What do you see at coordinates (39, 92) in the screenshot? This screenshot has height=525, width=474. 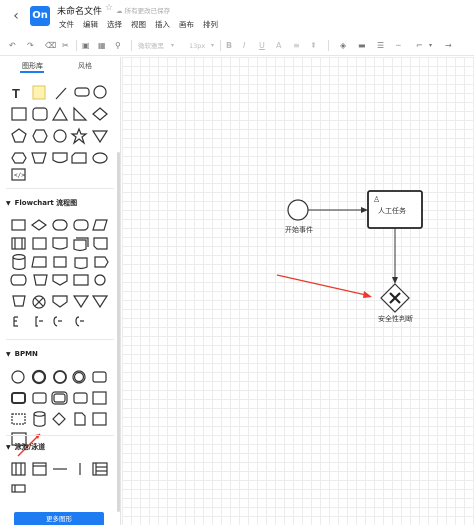 I see `note-shape` at bounding box center [39, 92].